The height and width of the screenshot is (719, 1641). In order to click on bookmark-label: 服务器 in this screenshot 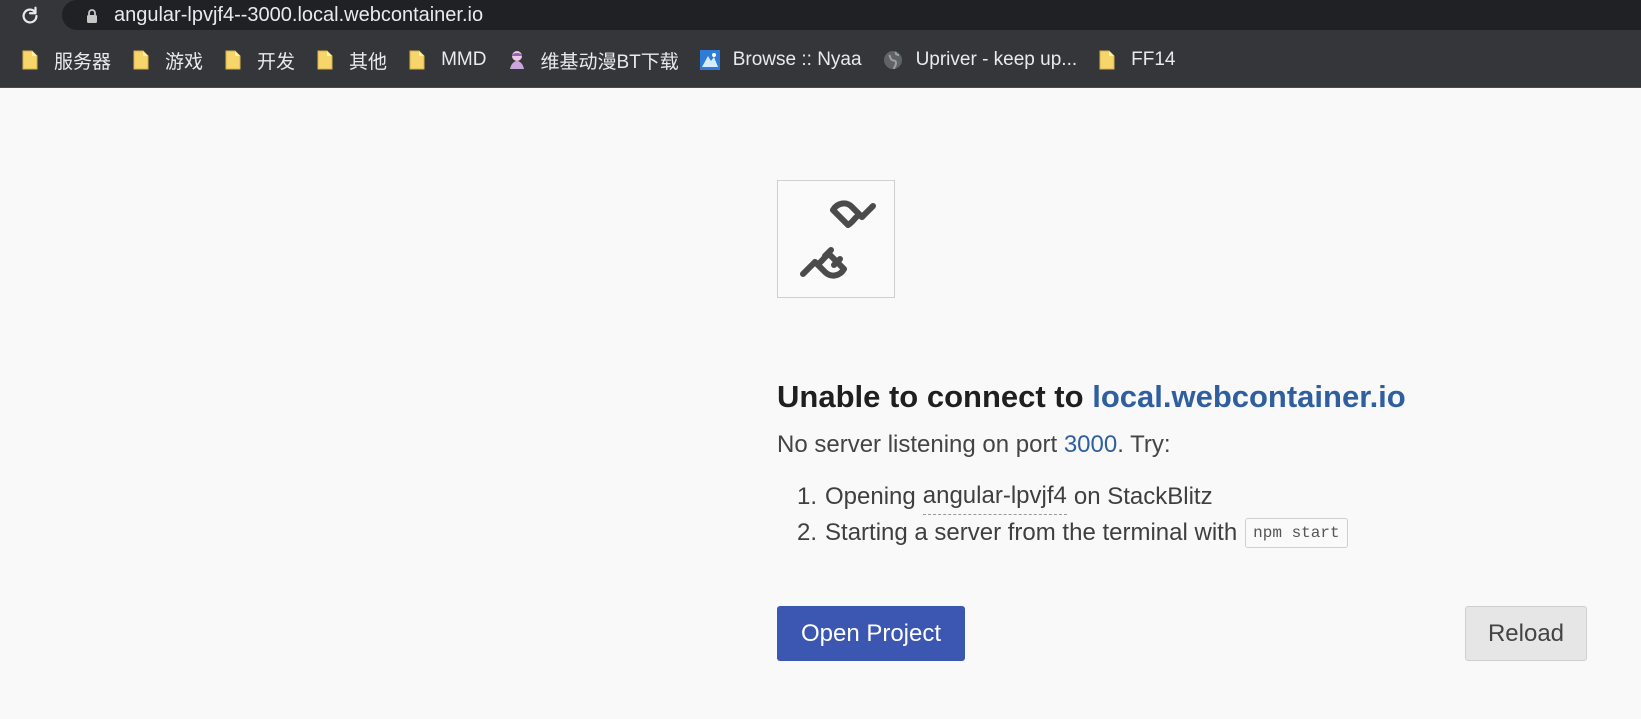, I will do `click(83, 62)`.